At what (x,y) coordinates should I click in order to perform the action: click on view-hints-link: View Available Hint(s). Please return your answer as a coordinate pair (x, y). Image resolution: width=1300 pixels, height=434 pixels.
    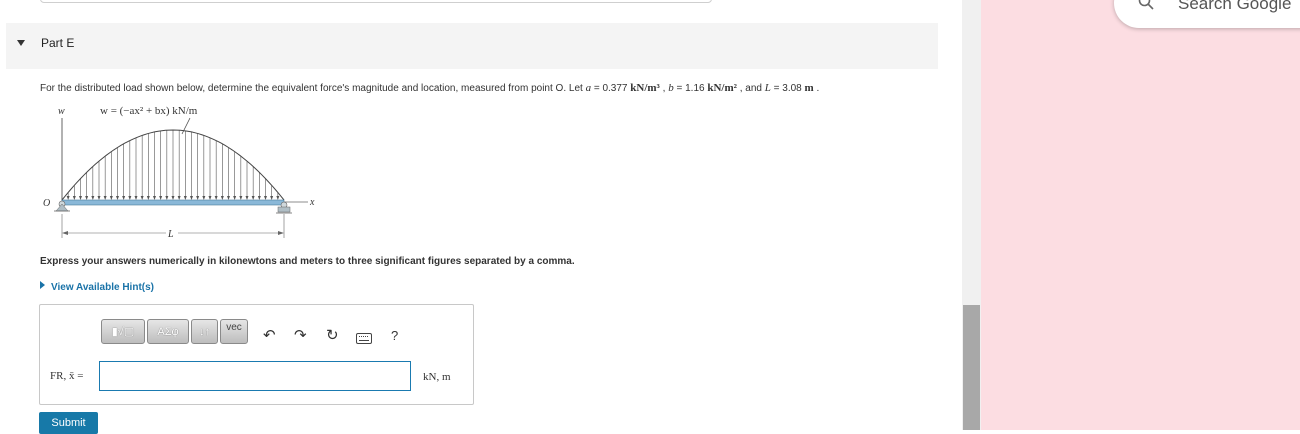
    Looking at the image, I should click on (97, 287).